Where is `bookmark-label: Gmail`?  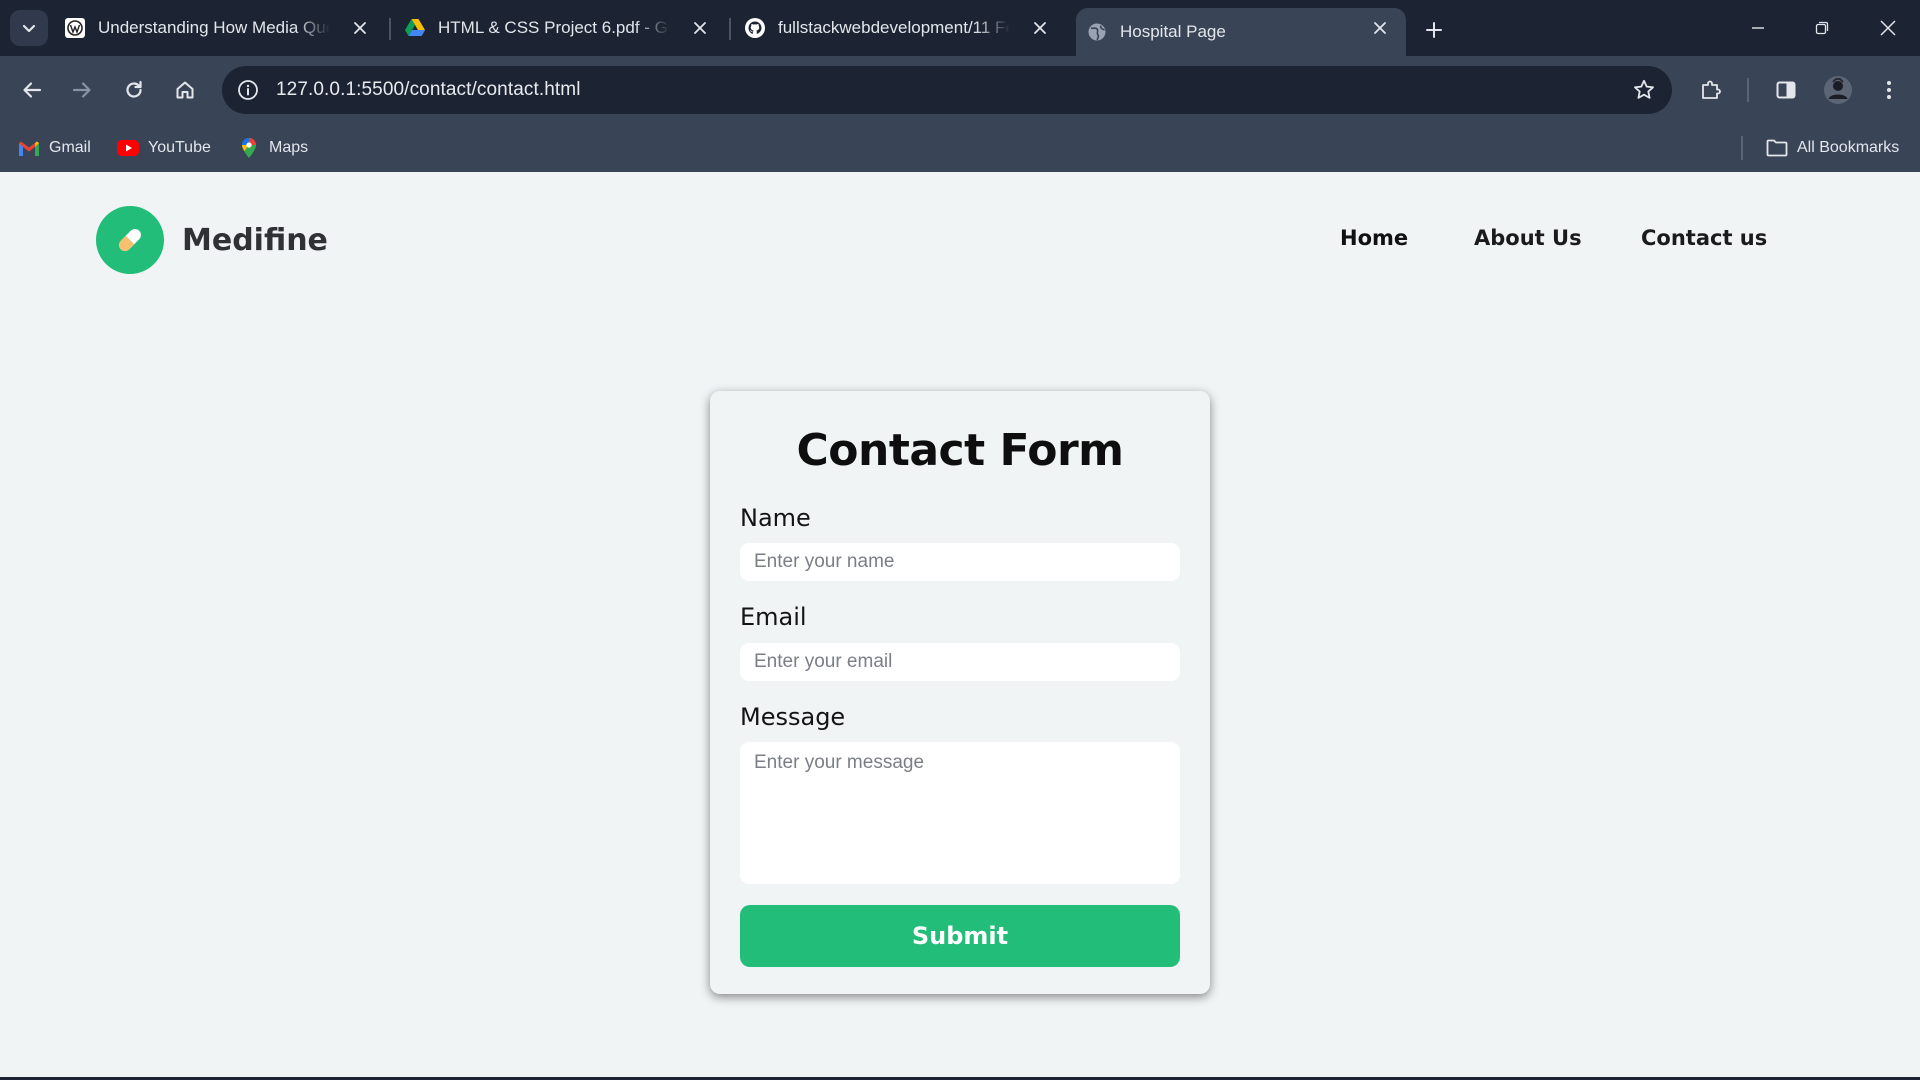 bookmark-label: Gmail is located at coordinates (70, 147).